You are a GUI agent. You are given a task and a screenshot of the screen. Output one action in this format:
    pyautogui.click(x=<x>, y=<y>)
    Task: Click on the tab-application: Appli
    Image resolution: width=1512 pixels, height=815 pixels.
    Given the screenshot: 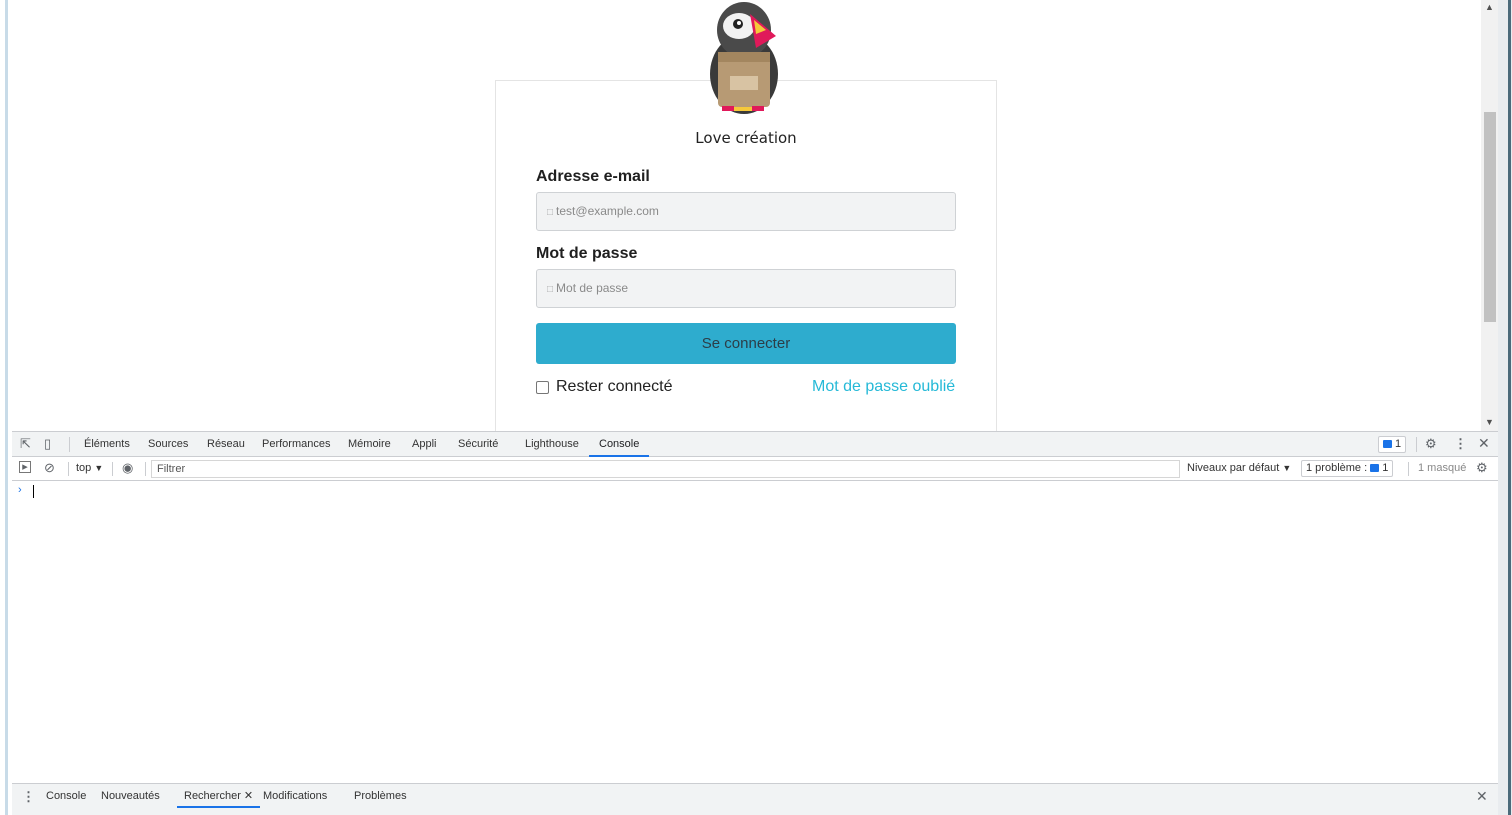 What is the action you would take?
    pyautogui.click(x=424, y=444)
    